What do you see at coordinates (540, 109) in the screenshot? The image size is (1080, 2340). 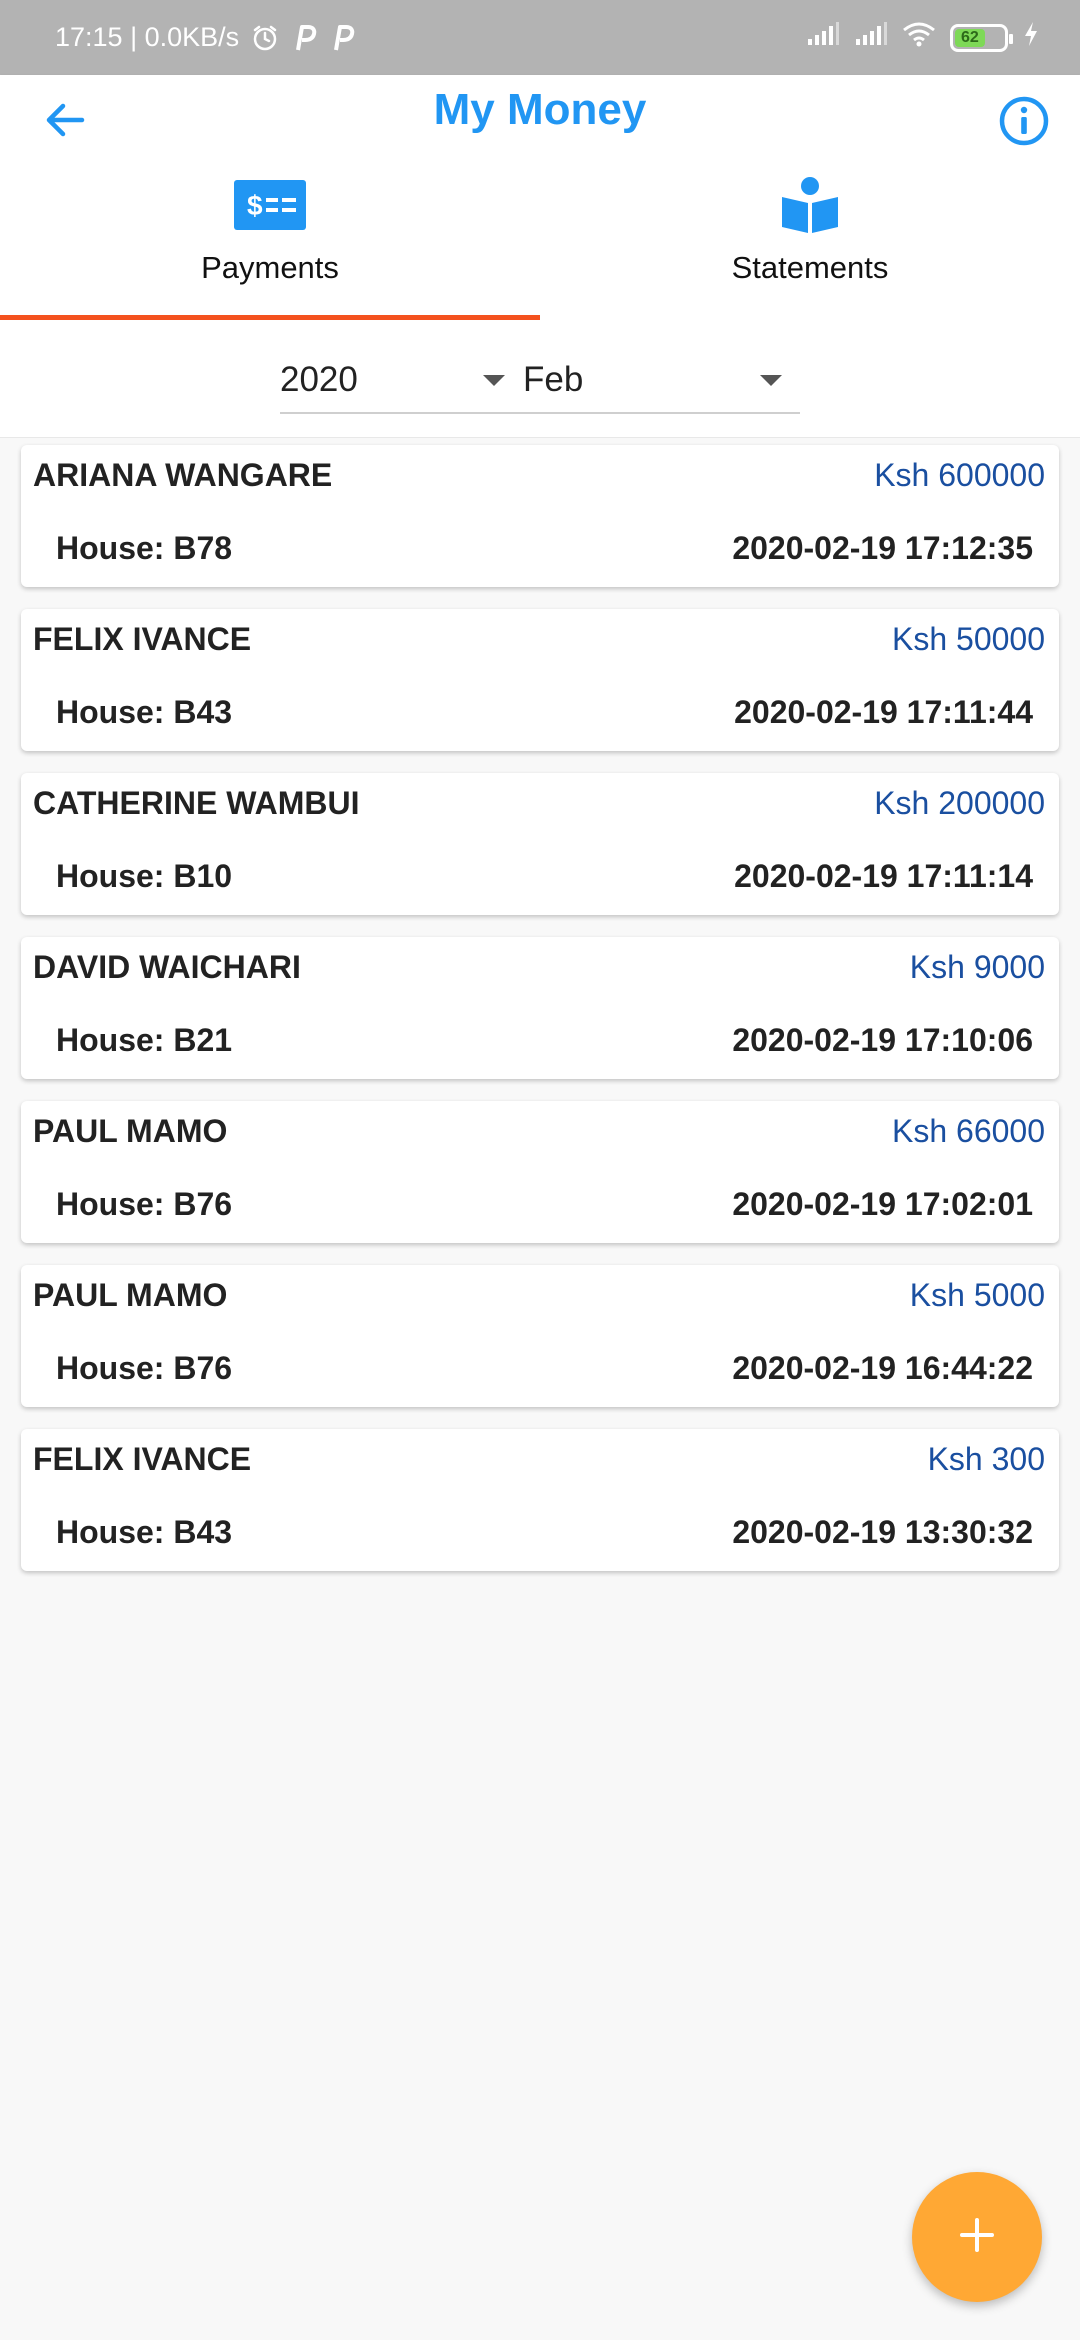 I see `page-title: My Money` at bounding box center [540, 109].